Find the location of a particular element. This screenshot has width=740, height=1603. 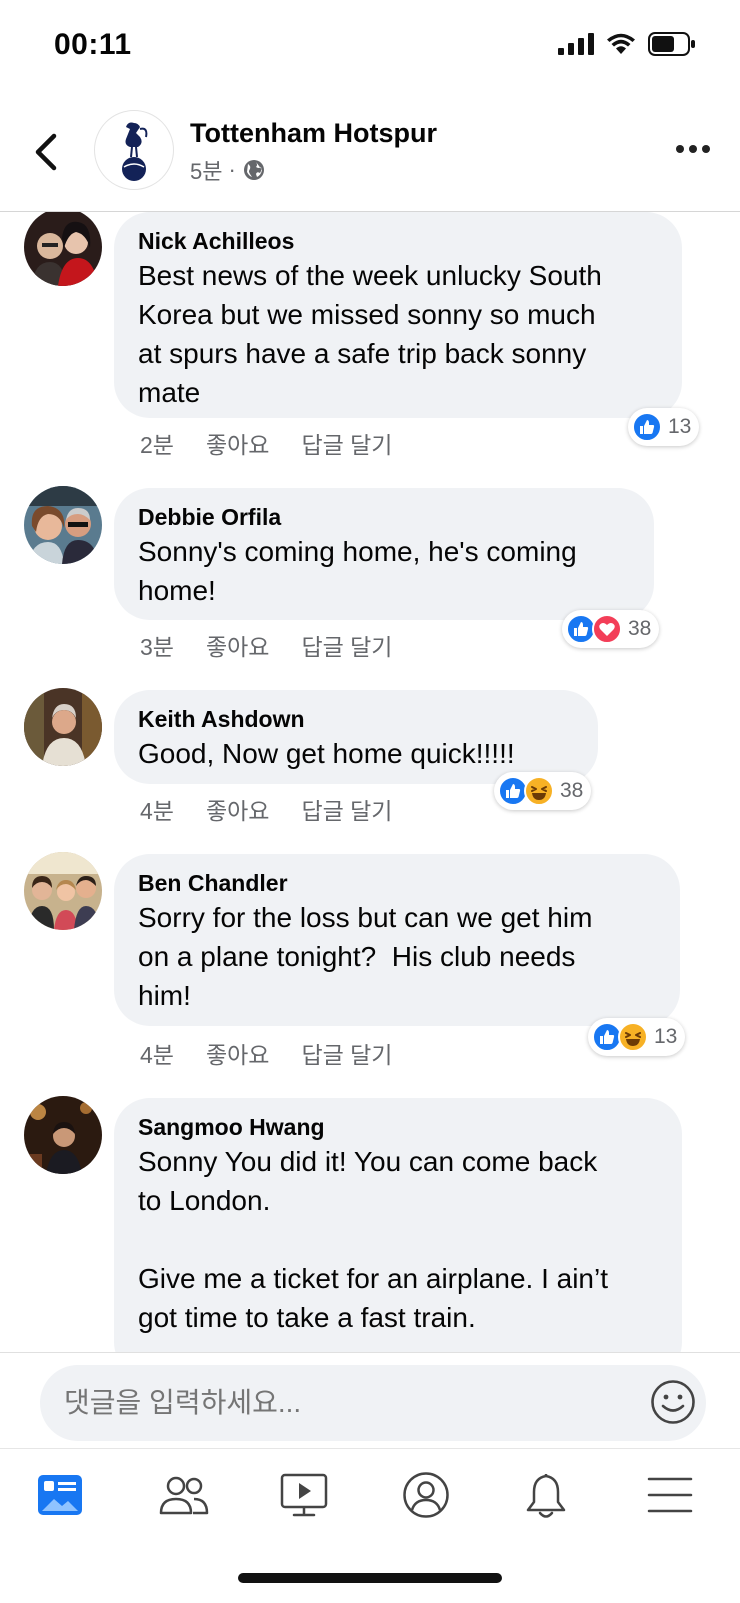

cockerel-crest-icon is located at coordinates (135, 151).